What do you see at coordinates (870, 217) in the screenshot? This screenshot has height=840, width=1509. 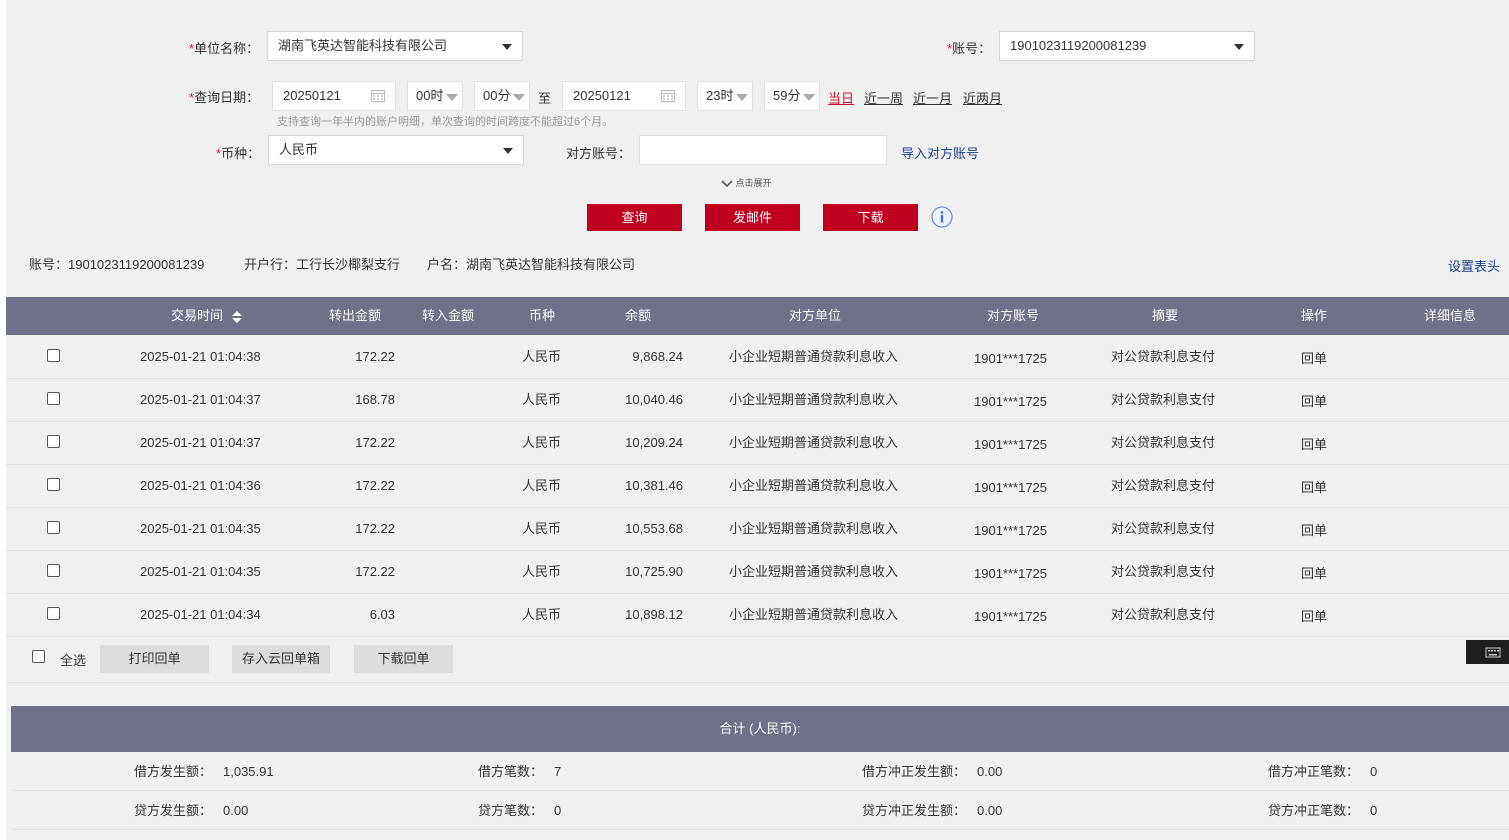 I see `download-button: 下载` at bounding box center [870, 217].